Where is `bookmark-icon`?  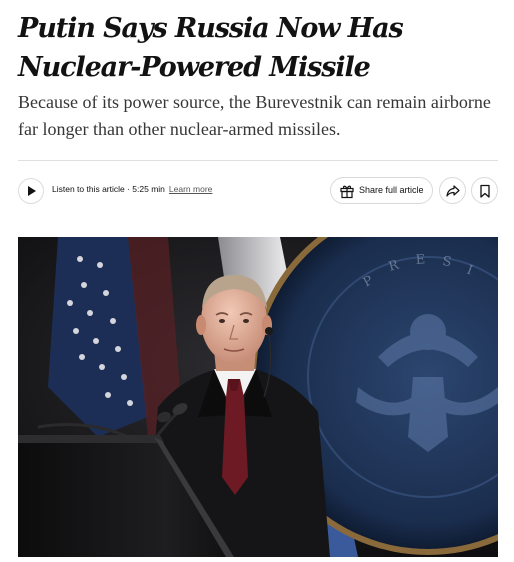 bookmark-icon is located at coordinates (485, 191).